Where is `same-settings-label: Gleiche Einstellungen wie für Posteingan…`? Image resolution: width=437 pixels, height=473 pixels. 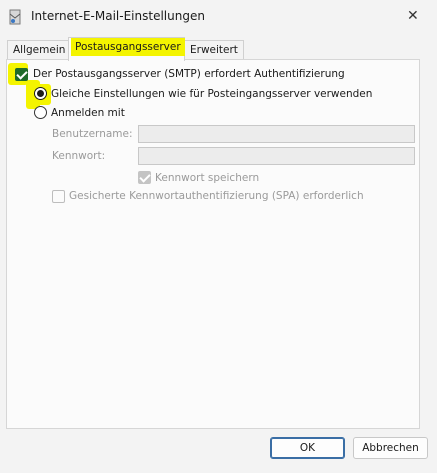 same-settings-label: Gleiche Einstellungen wie für Posteingan… is located at coordinates (212, 94).